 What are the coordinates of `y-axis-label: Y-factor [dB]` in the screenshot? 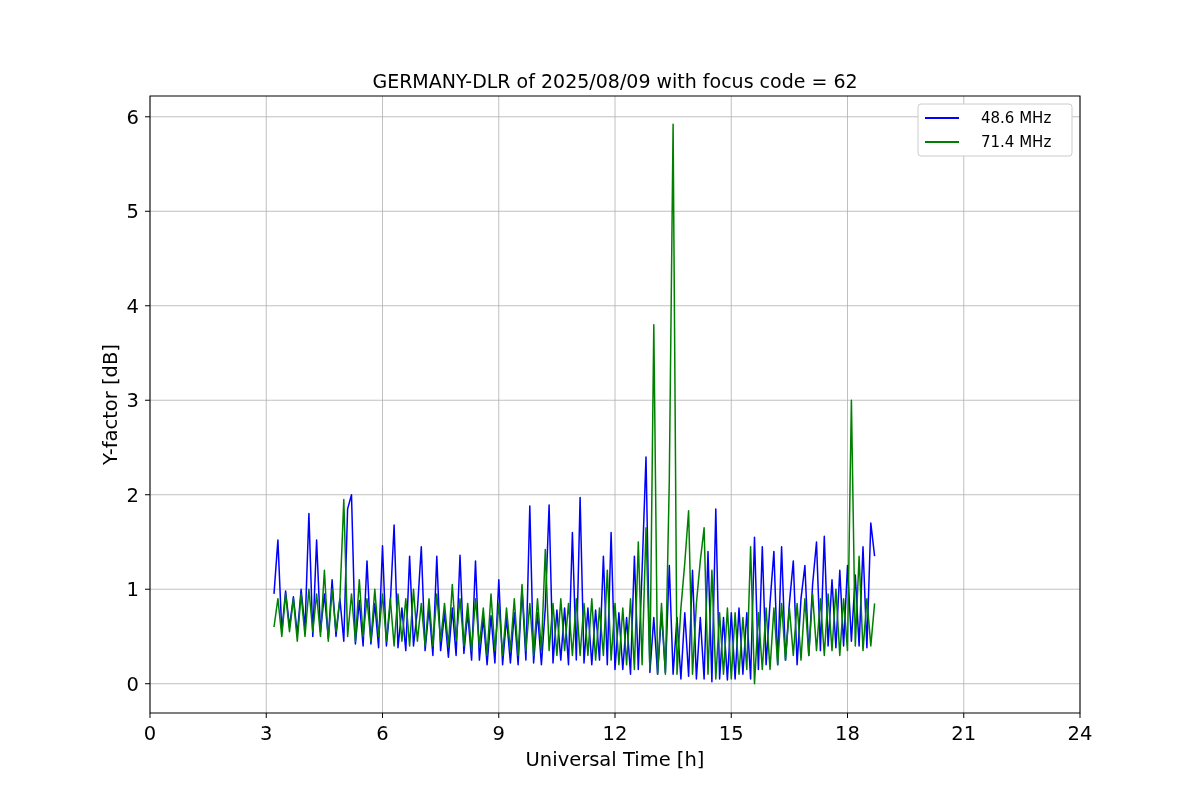 It's located at (110, 404).